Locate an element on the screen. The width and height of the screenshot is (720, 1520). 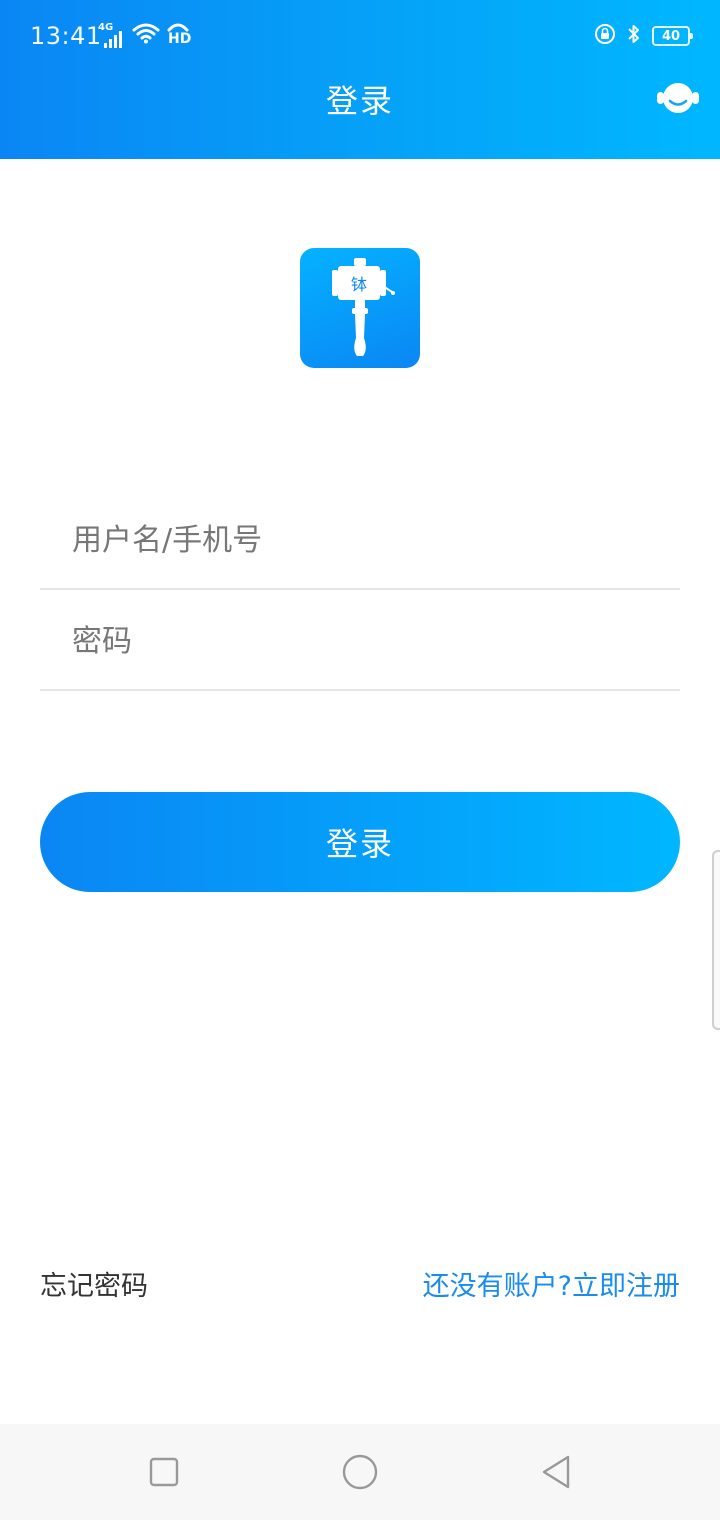
back-icon is located at coordinates (556, 1472).